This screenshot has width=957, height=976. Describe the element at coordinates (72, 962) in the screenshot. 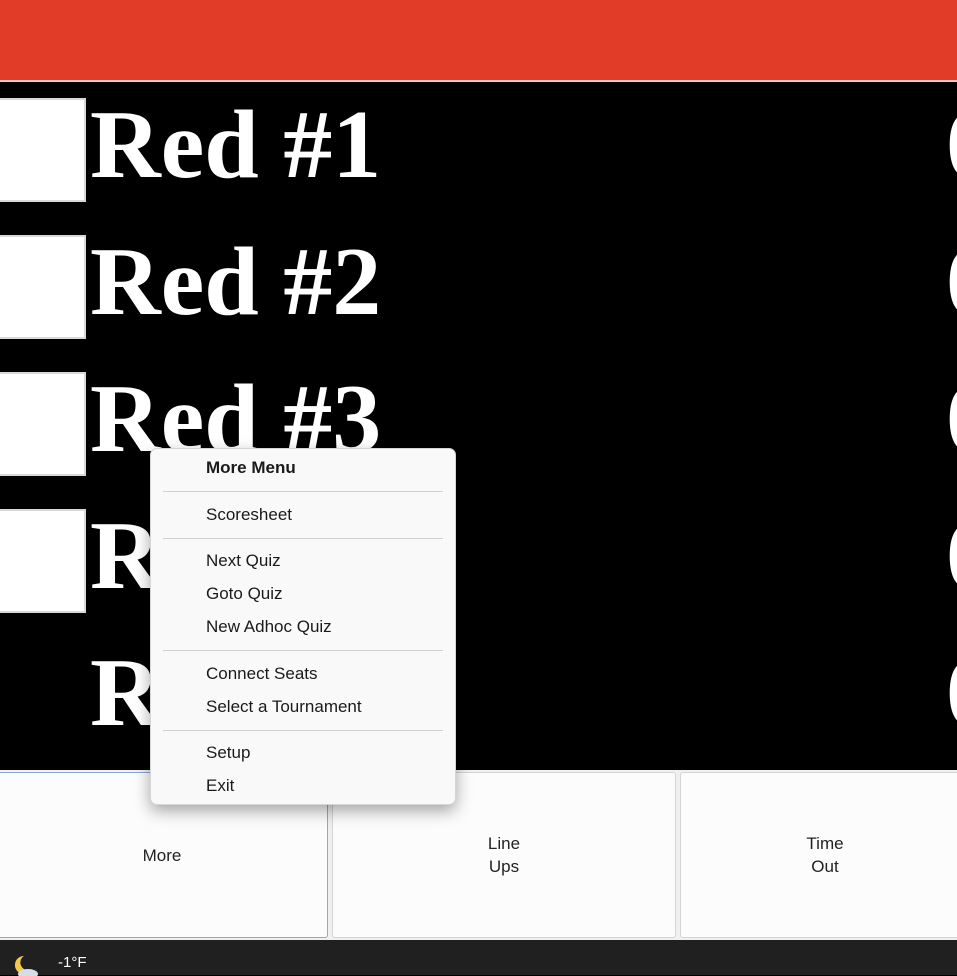

I see `temperature-readout: -1°F` at that location.